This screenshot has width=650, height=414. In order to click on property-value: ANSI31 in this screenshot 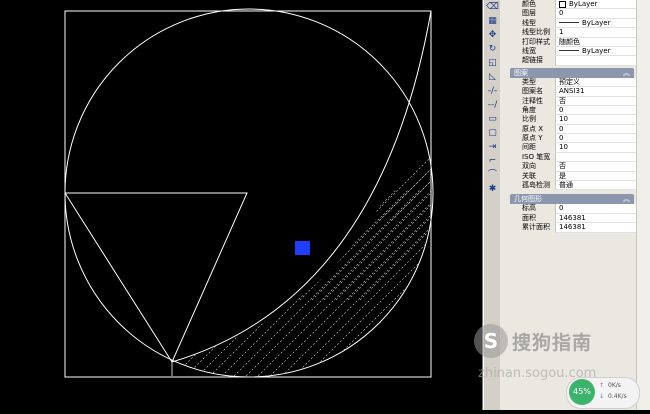, I will do `click(595, 92)`.